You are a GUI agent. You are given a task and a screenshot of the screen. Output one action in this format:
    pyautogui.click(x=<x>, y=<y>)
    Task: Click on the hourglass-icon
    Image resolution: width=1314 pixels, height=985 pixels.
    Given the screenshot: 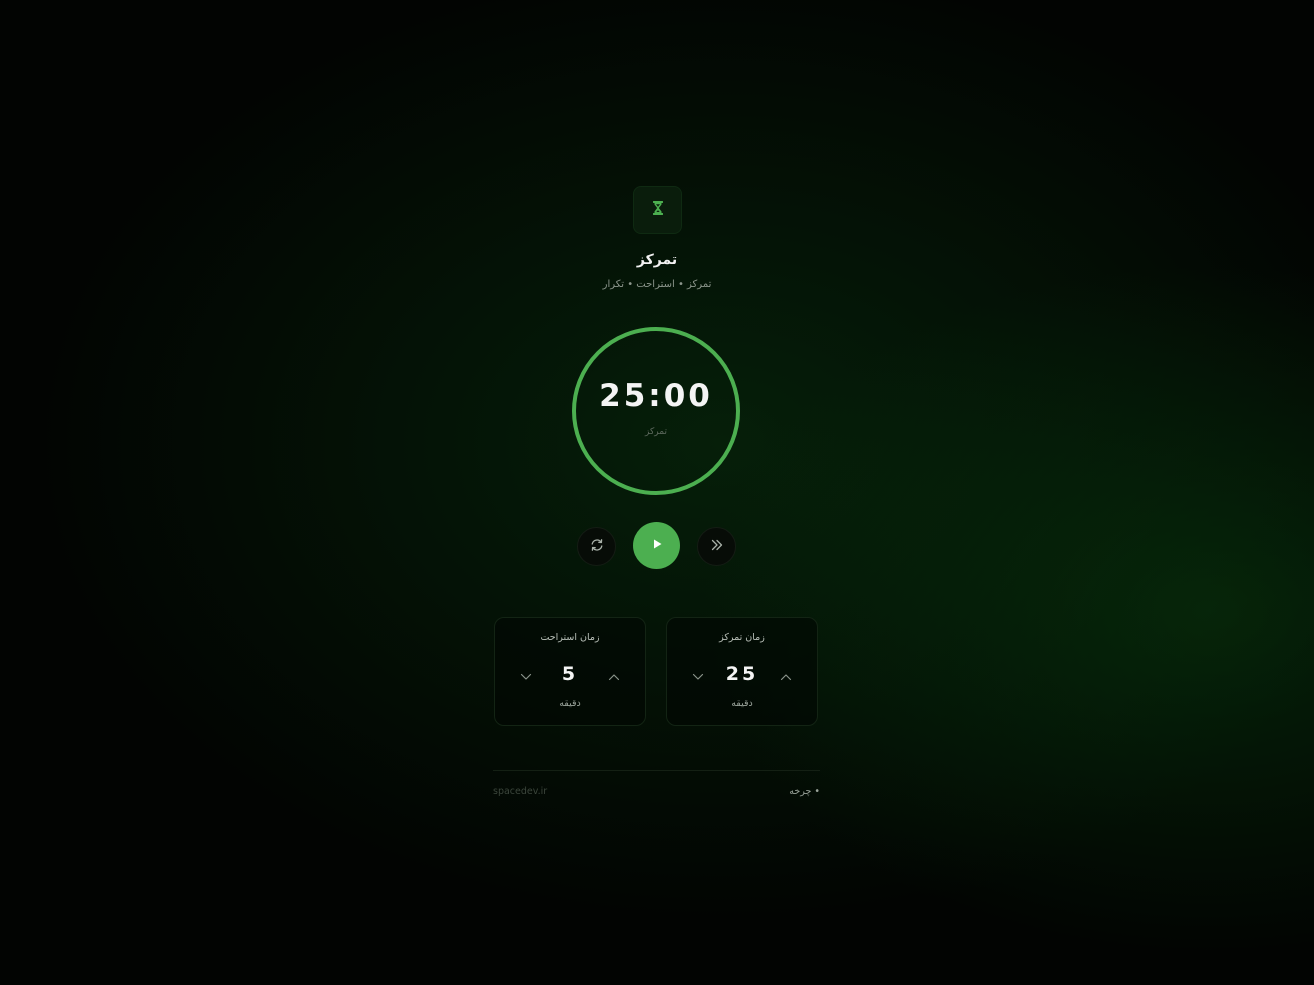 What is the action you would take?
    pyautogui.click(x=658, y=210)
    